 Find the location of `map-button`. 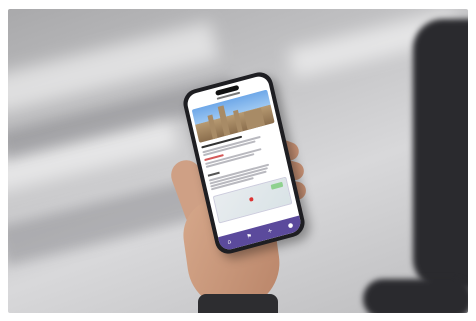

map-button is located at coordinates (277, 185).